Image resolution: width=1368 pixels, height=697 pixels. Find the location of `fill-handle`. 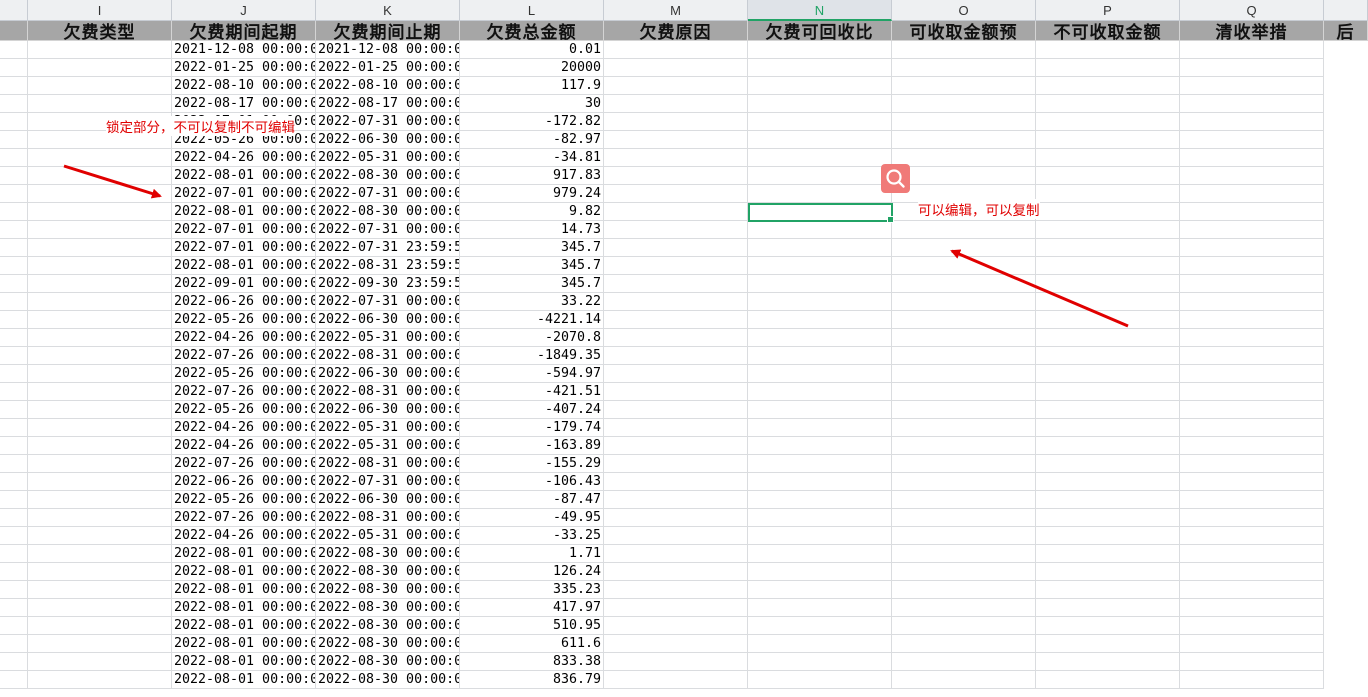

fill-handle is located at coordinates (890, 219).